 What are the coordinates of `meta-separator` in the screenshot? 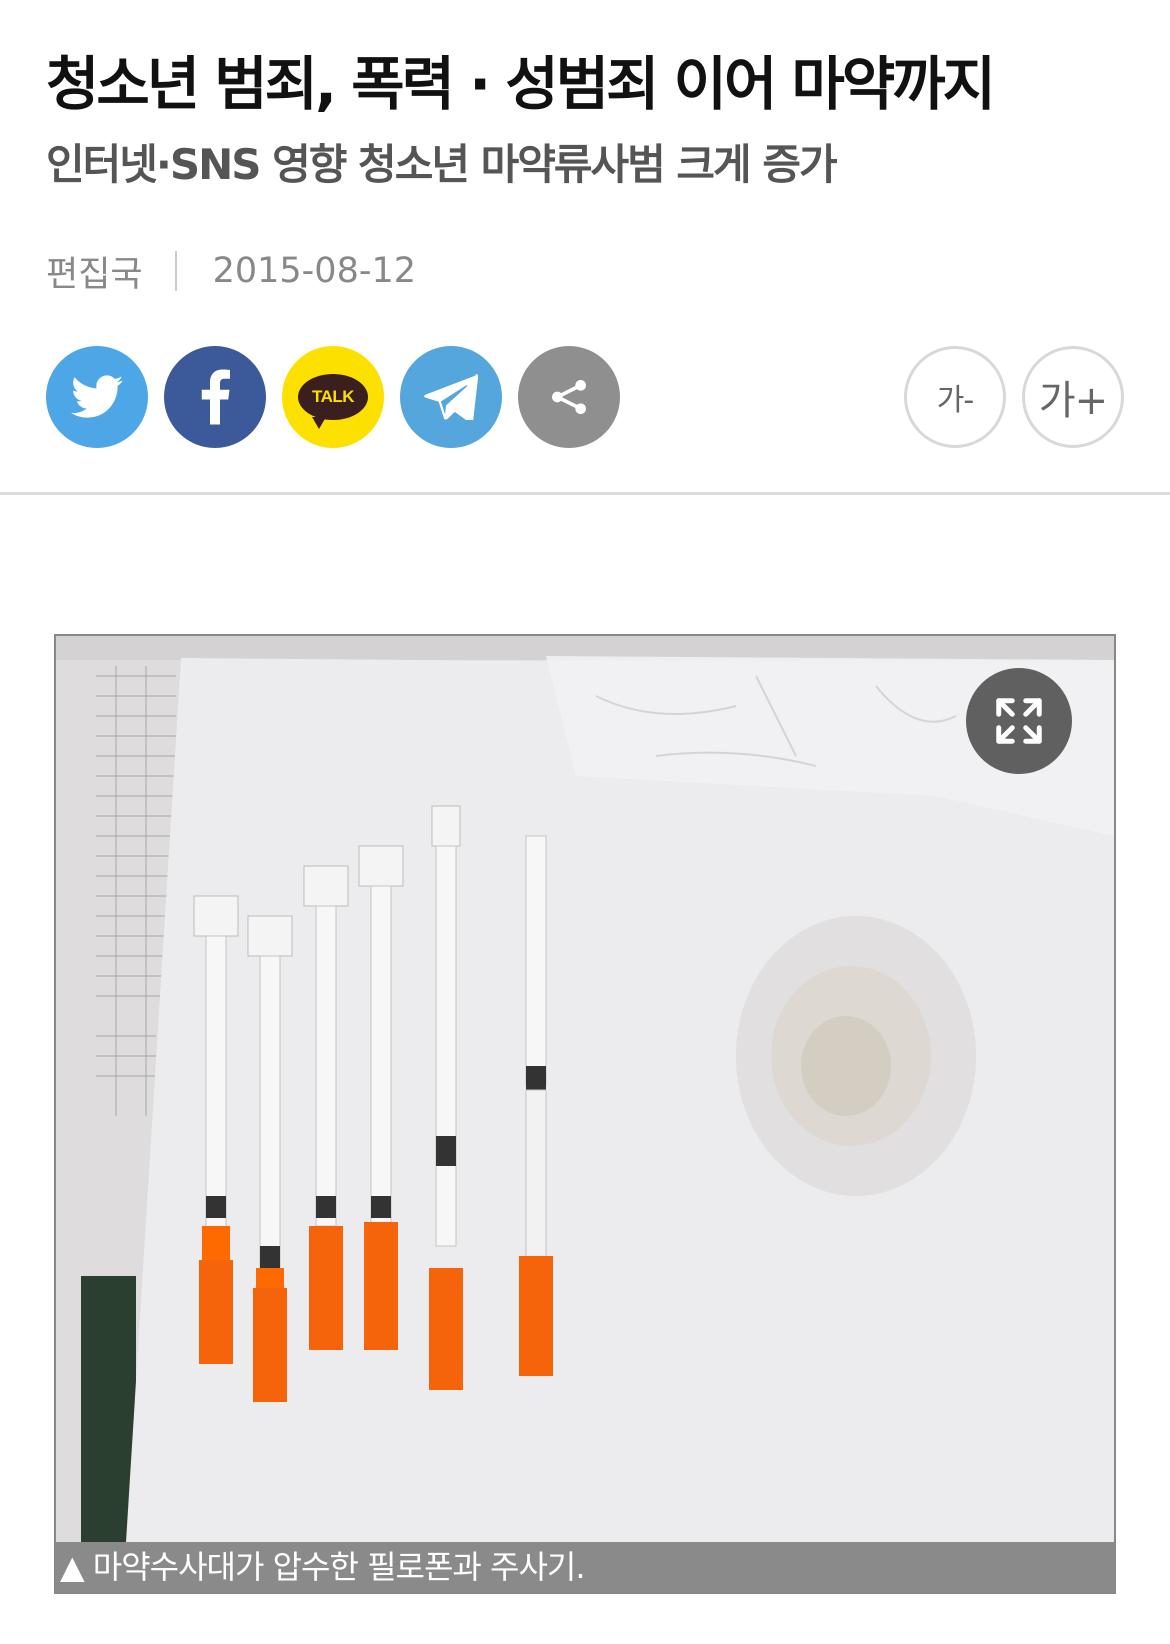 It's located at (175, 271).